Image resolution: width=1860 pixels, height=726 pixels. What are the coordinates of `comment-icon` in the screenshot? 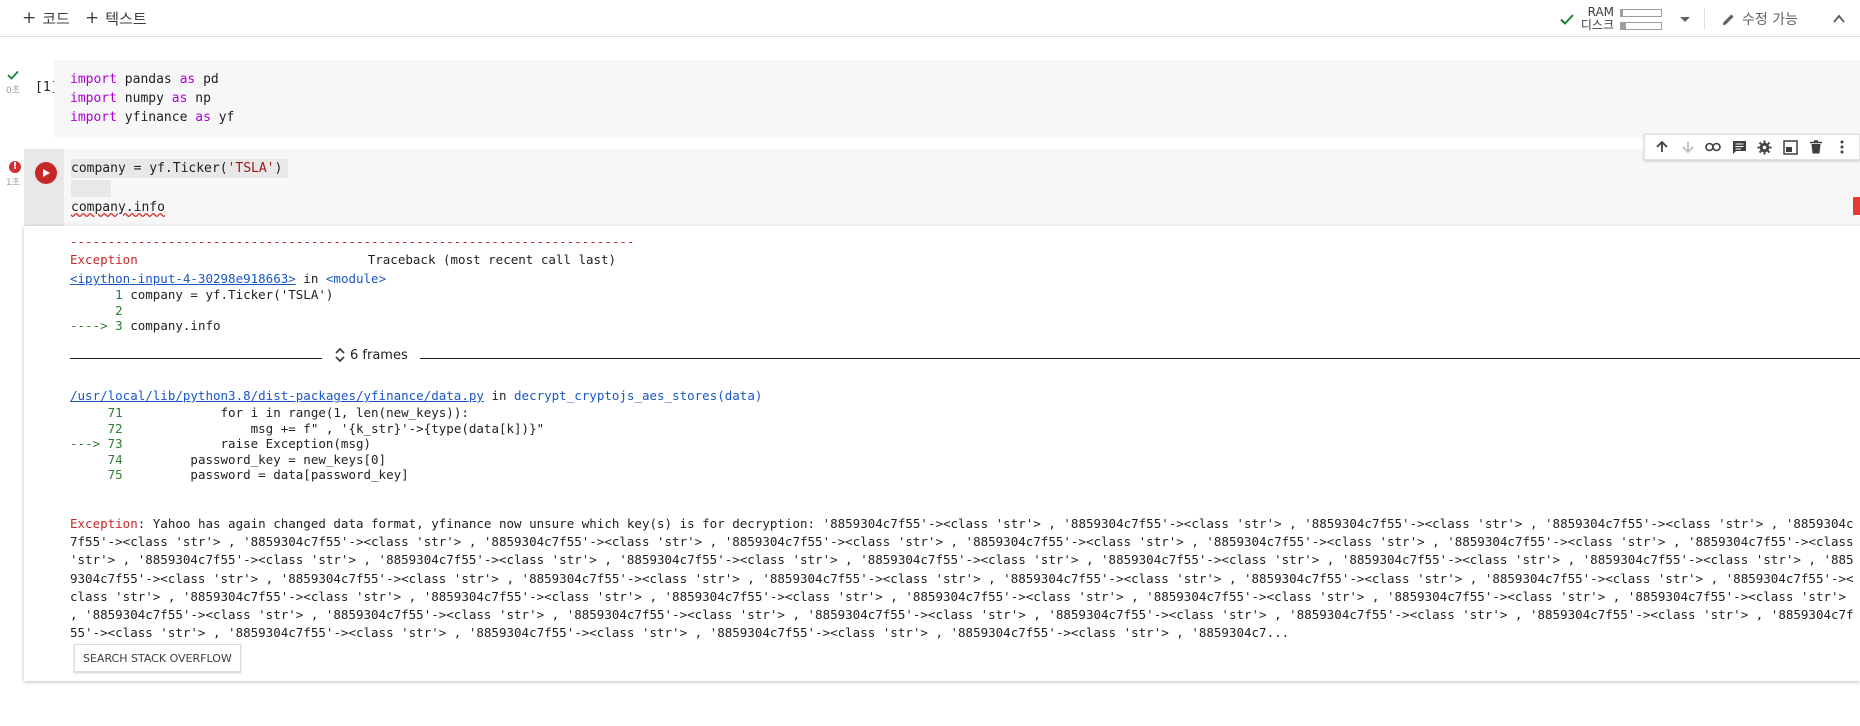 It's located at (1739, 147).